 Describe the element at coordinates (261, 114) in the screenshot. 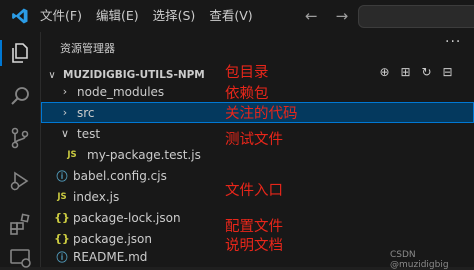

I see `annotation-focus-code: 关注的代码` at that location.